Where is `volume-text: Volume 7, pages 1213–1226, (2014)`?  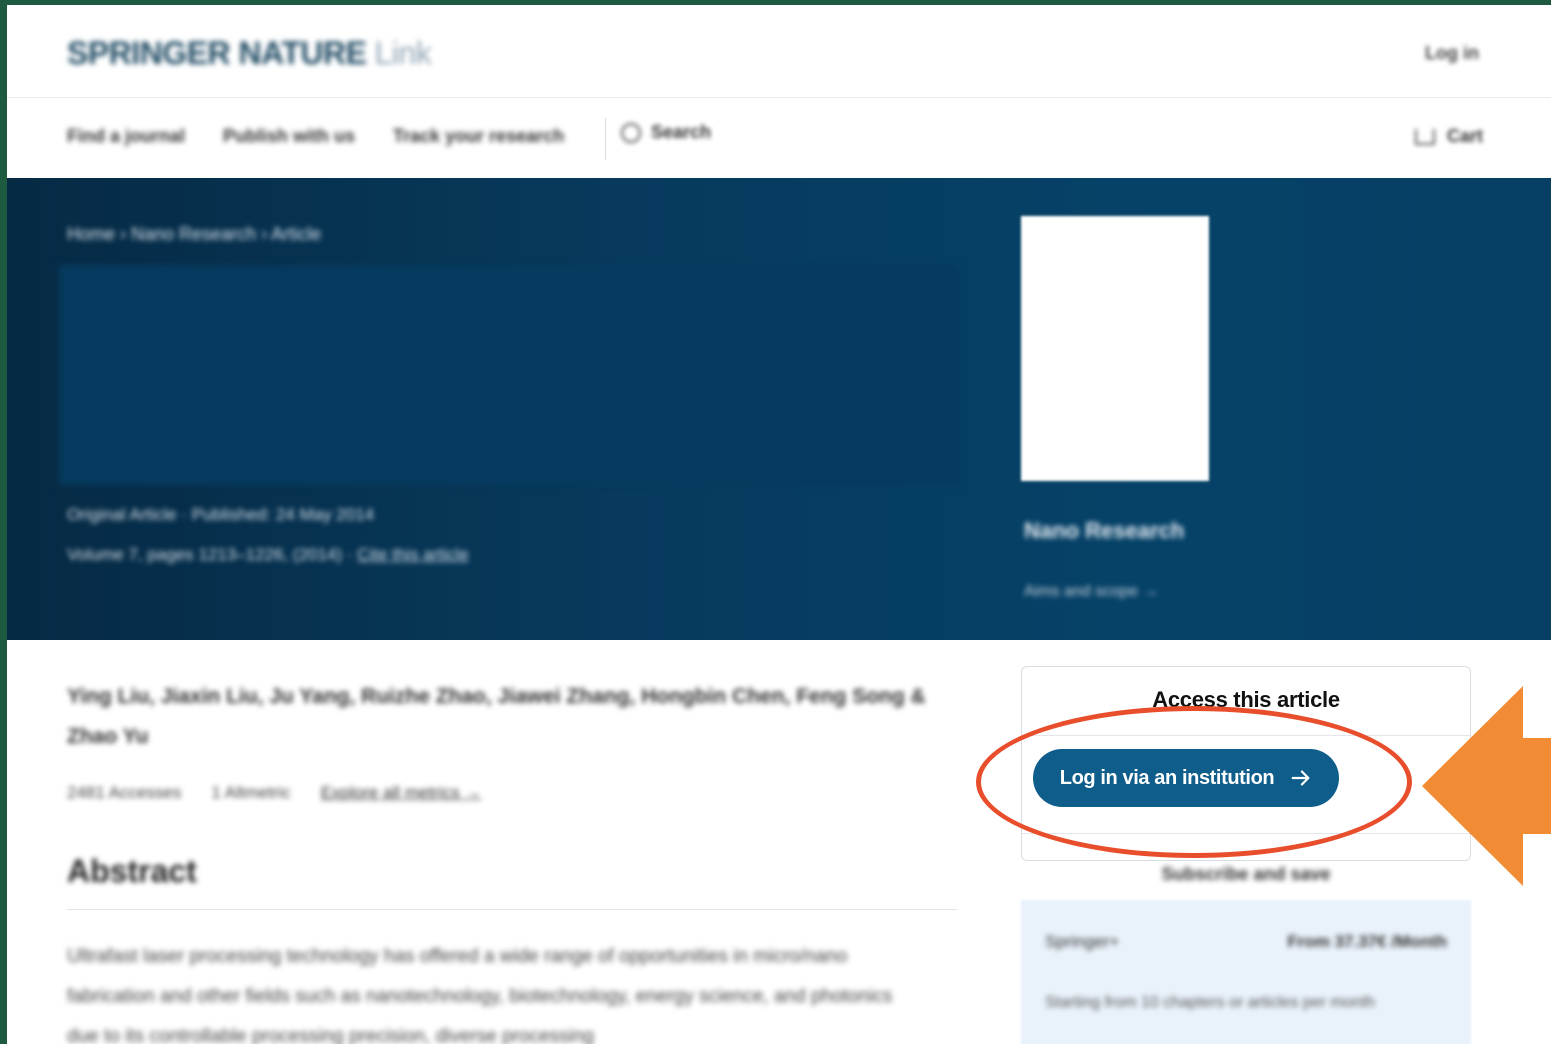
volume-text: Volume 7, pages 1213–1226, (2014) is located at coordinates (205, 554).